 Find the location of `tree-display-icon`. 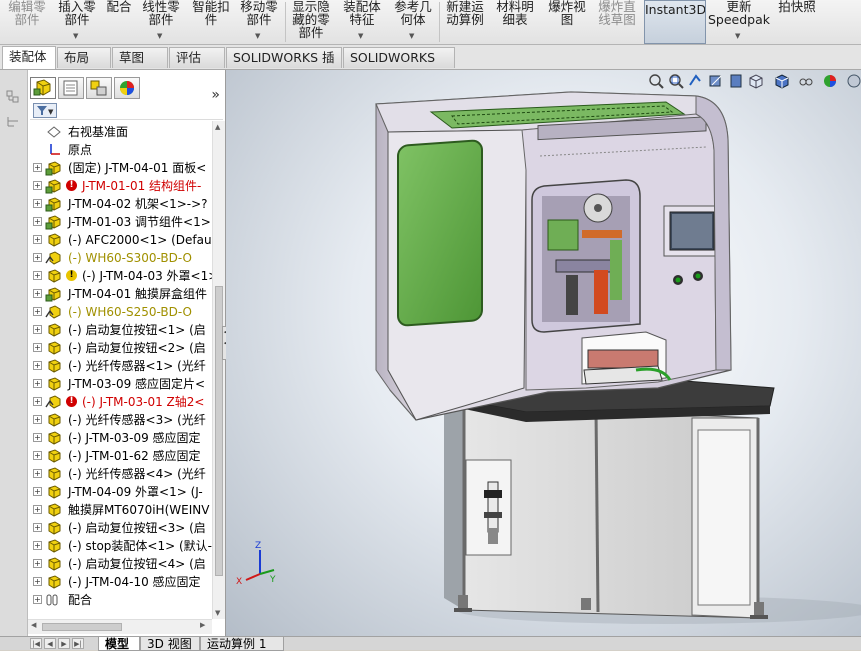

tree-display-icon is located at coordinates (13, 121).